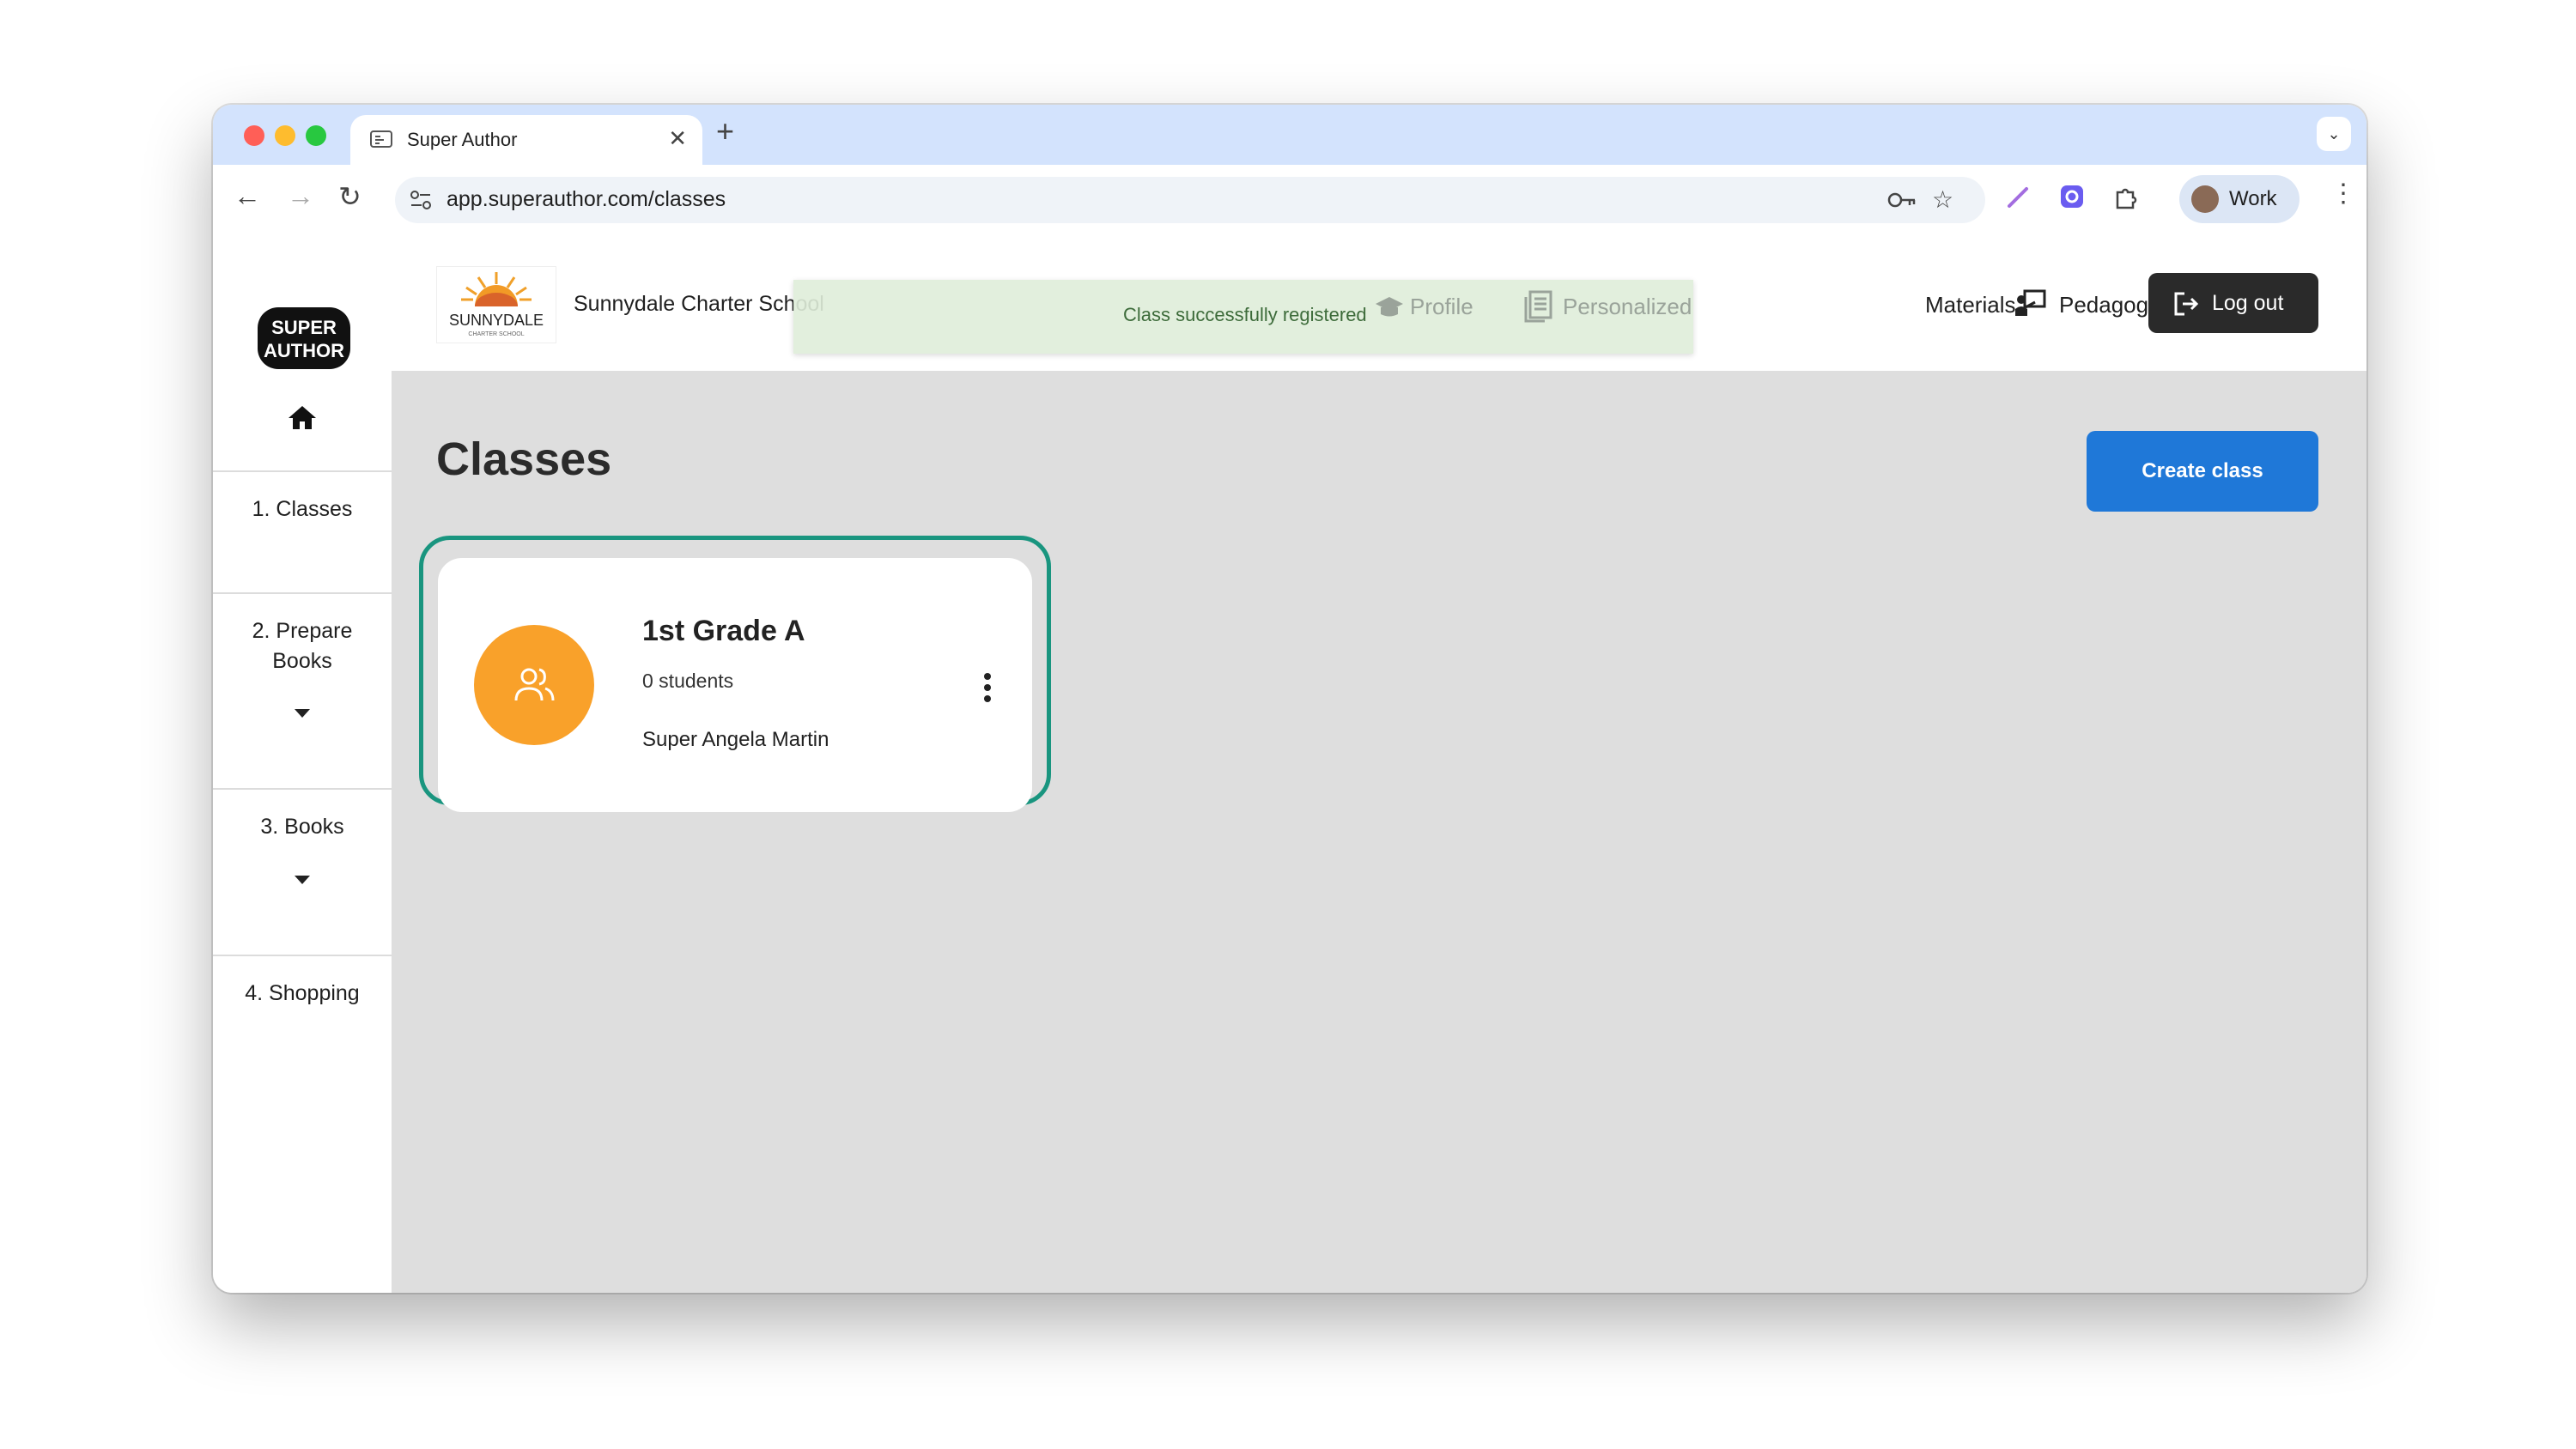 This screenshot has width=2576, height=1449. Describe the element at coordinates (699, 304) in the screenshot. I see `school-name: Sunnydale Charter School` at that location.